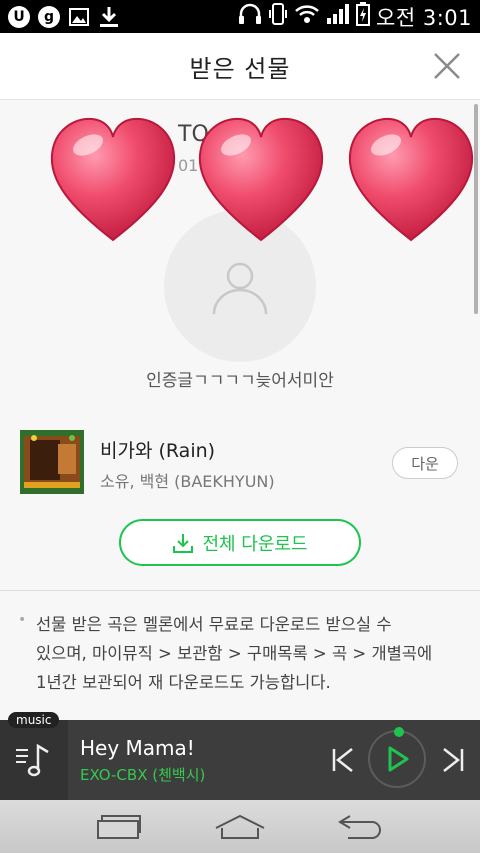  What do you see at coordinates (240, 590) in the screenshot?
I see `divider` at bounding box center [240, 590].